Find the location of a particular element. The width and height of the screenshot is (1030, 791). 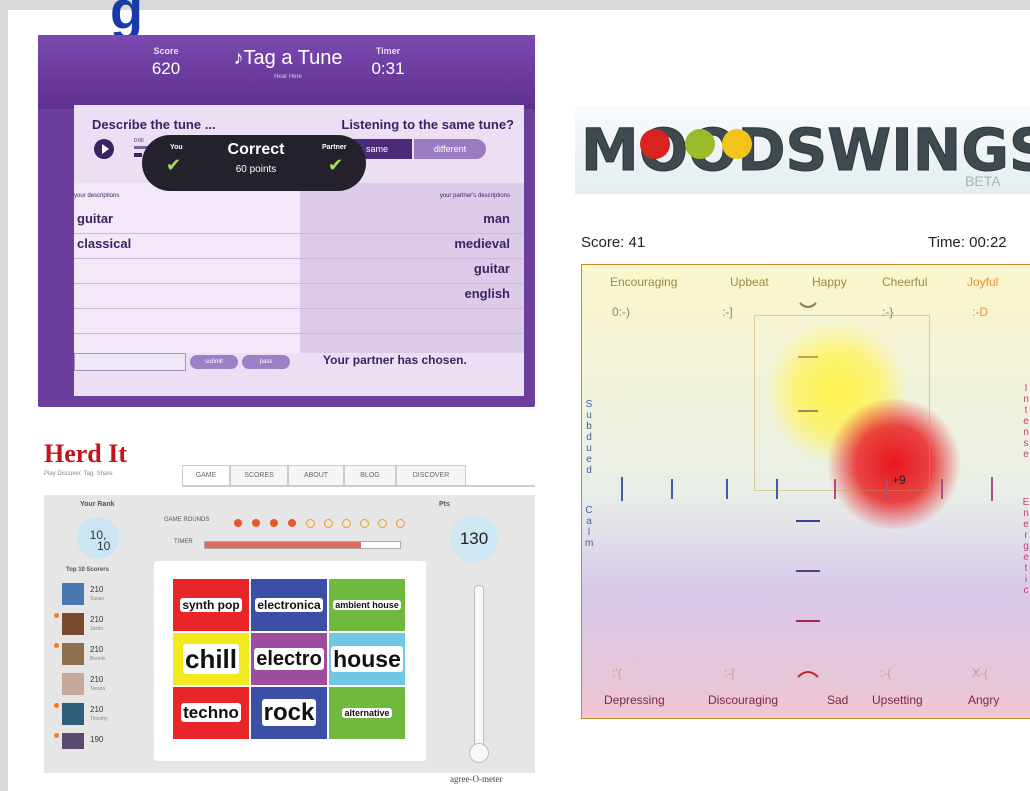

tag-a-tune-subtitle: Hear Here is located at coordinates (288, 77).